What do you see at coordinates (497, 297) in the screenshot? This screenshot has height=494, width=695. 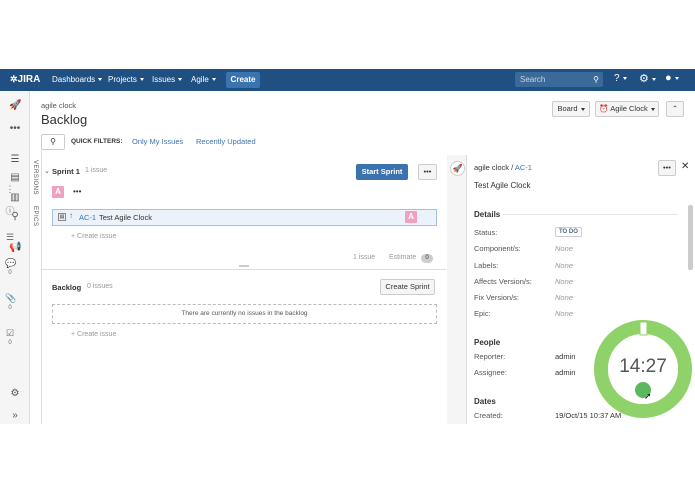 I see `fix-versions-label: Fix Version/s:` at bounding box center [497, 297].